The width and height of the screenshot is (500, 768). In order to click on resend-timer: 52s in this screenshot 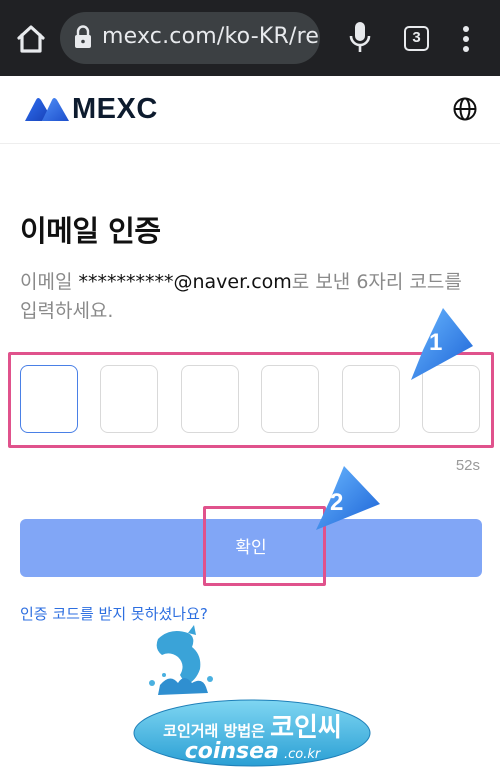, I will do `click(467, 465)`.